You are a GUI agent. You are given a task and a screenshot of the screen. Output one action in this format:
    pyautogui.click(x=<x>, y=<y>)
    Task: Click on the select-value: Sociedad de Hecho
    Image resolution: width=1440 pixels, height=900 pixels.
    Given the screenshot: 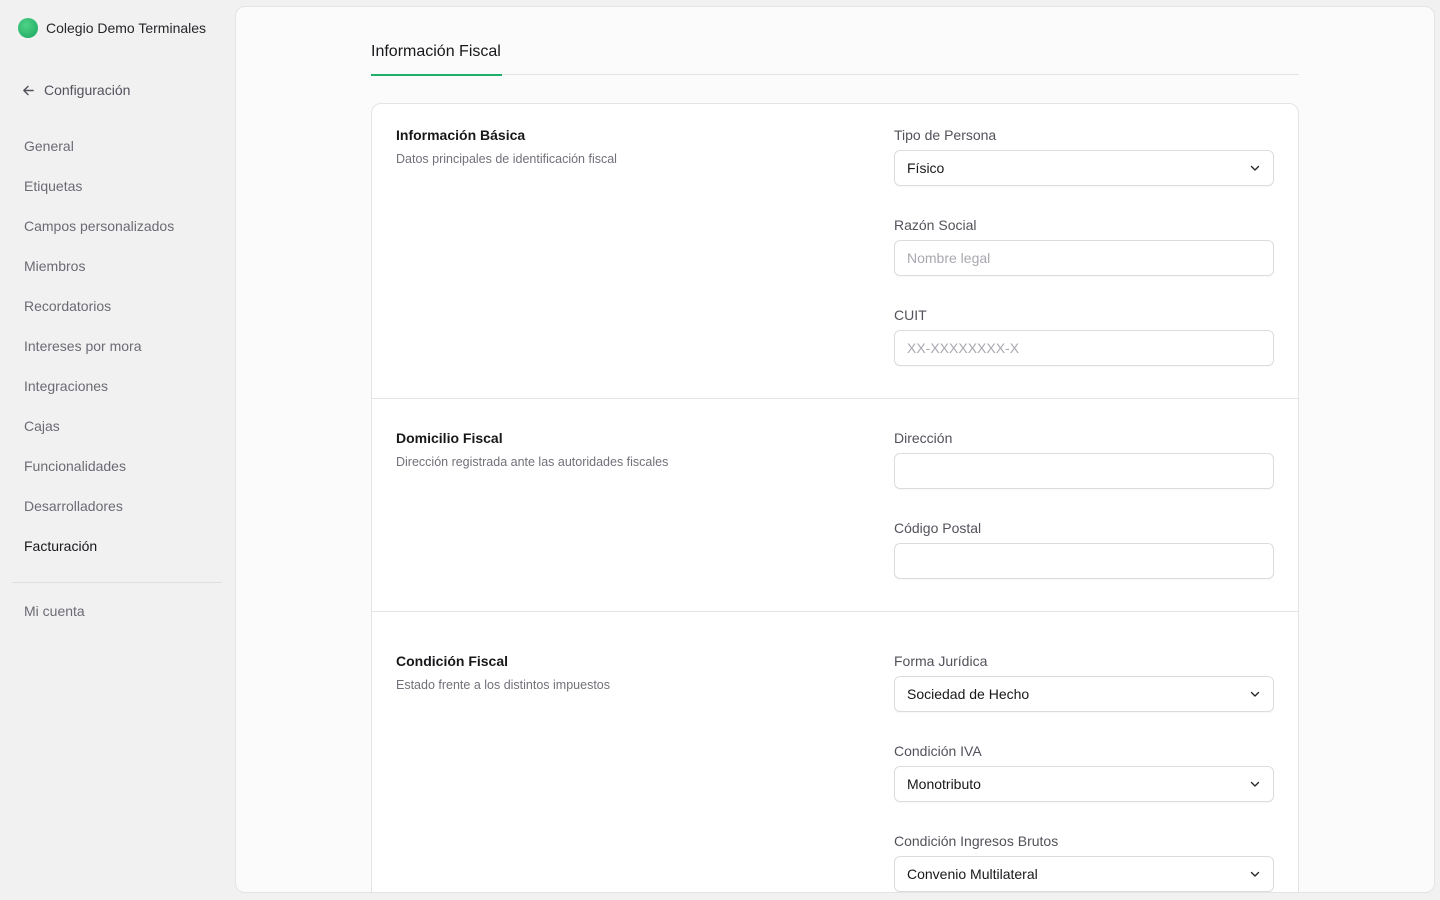 What is the action you would take?
    pyautogui.click(x=968, y=694)
    